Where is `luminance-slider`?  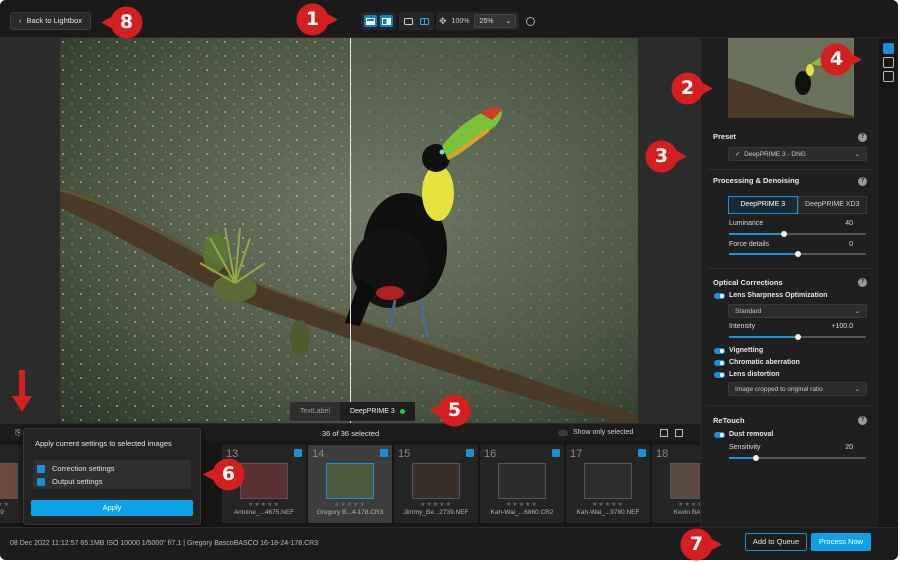 luminance-slider is located at coordinates (797, 234).